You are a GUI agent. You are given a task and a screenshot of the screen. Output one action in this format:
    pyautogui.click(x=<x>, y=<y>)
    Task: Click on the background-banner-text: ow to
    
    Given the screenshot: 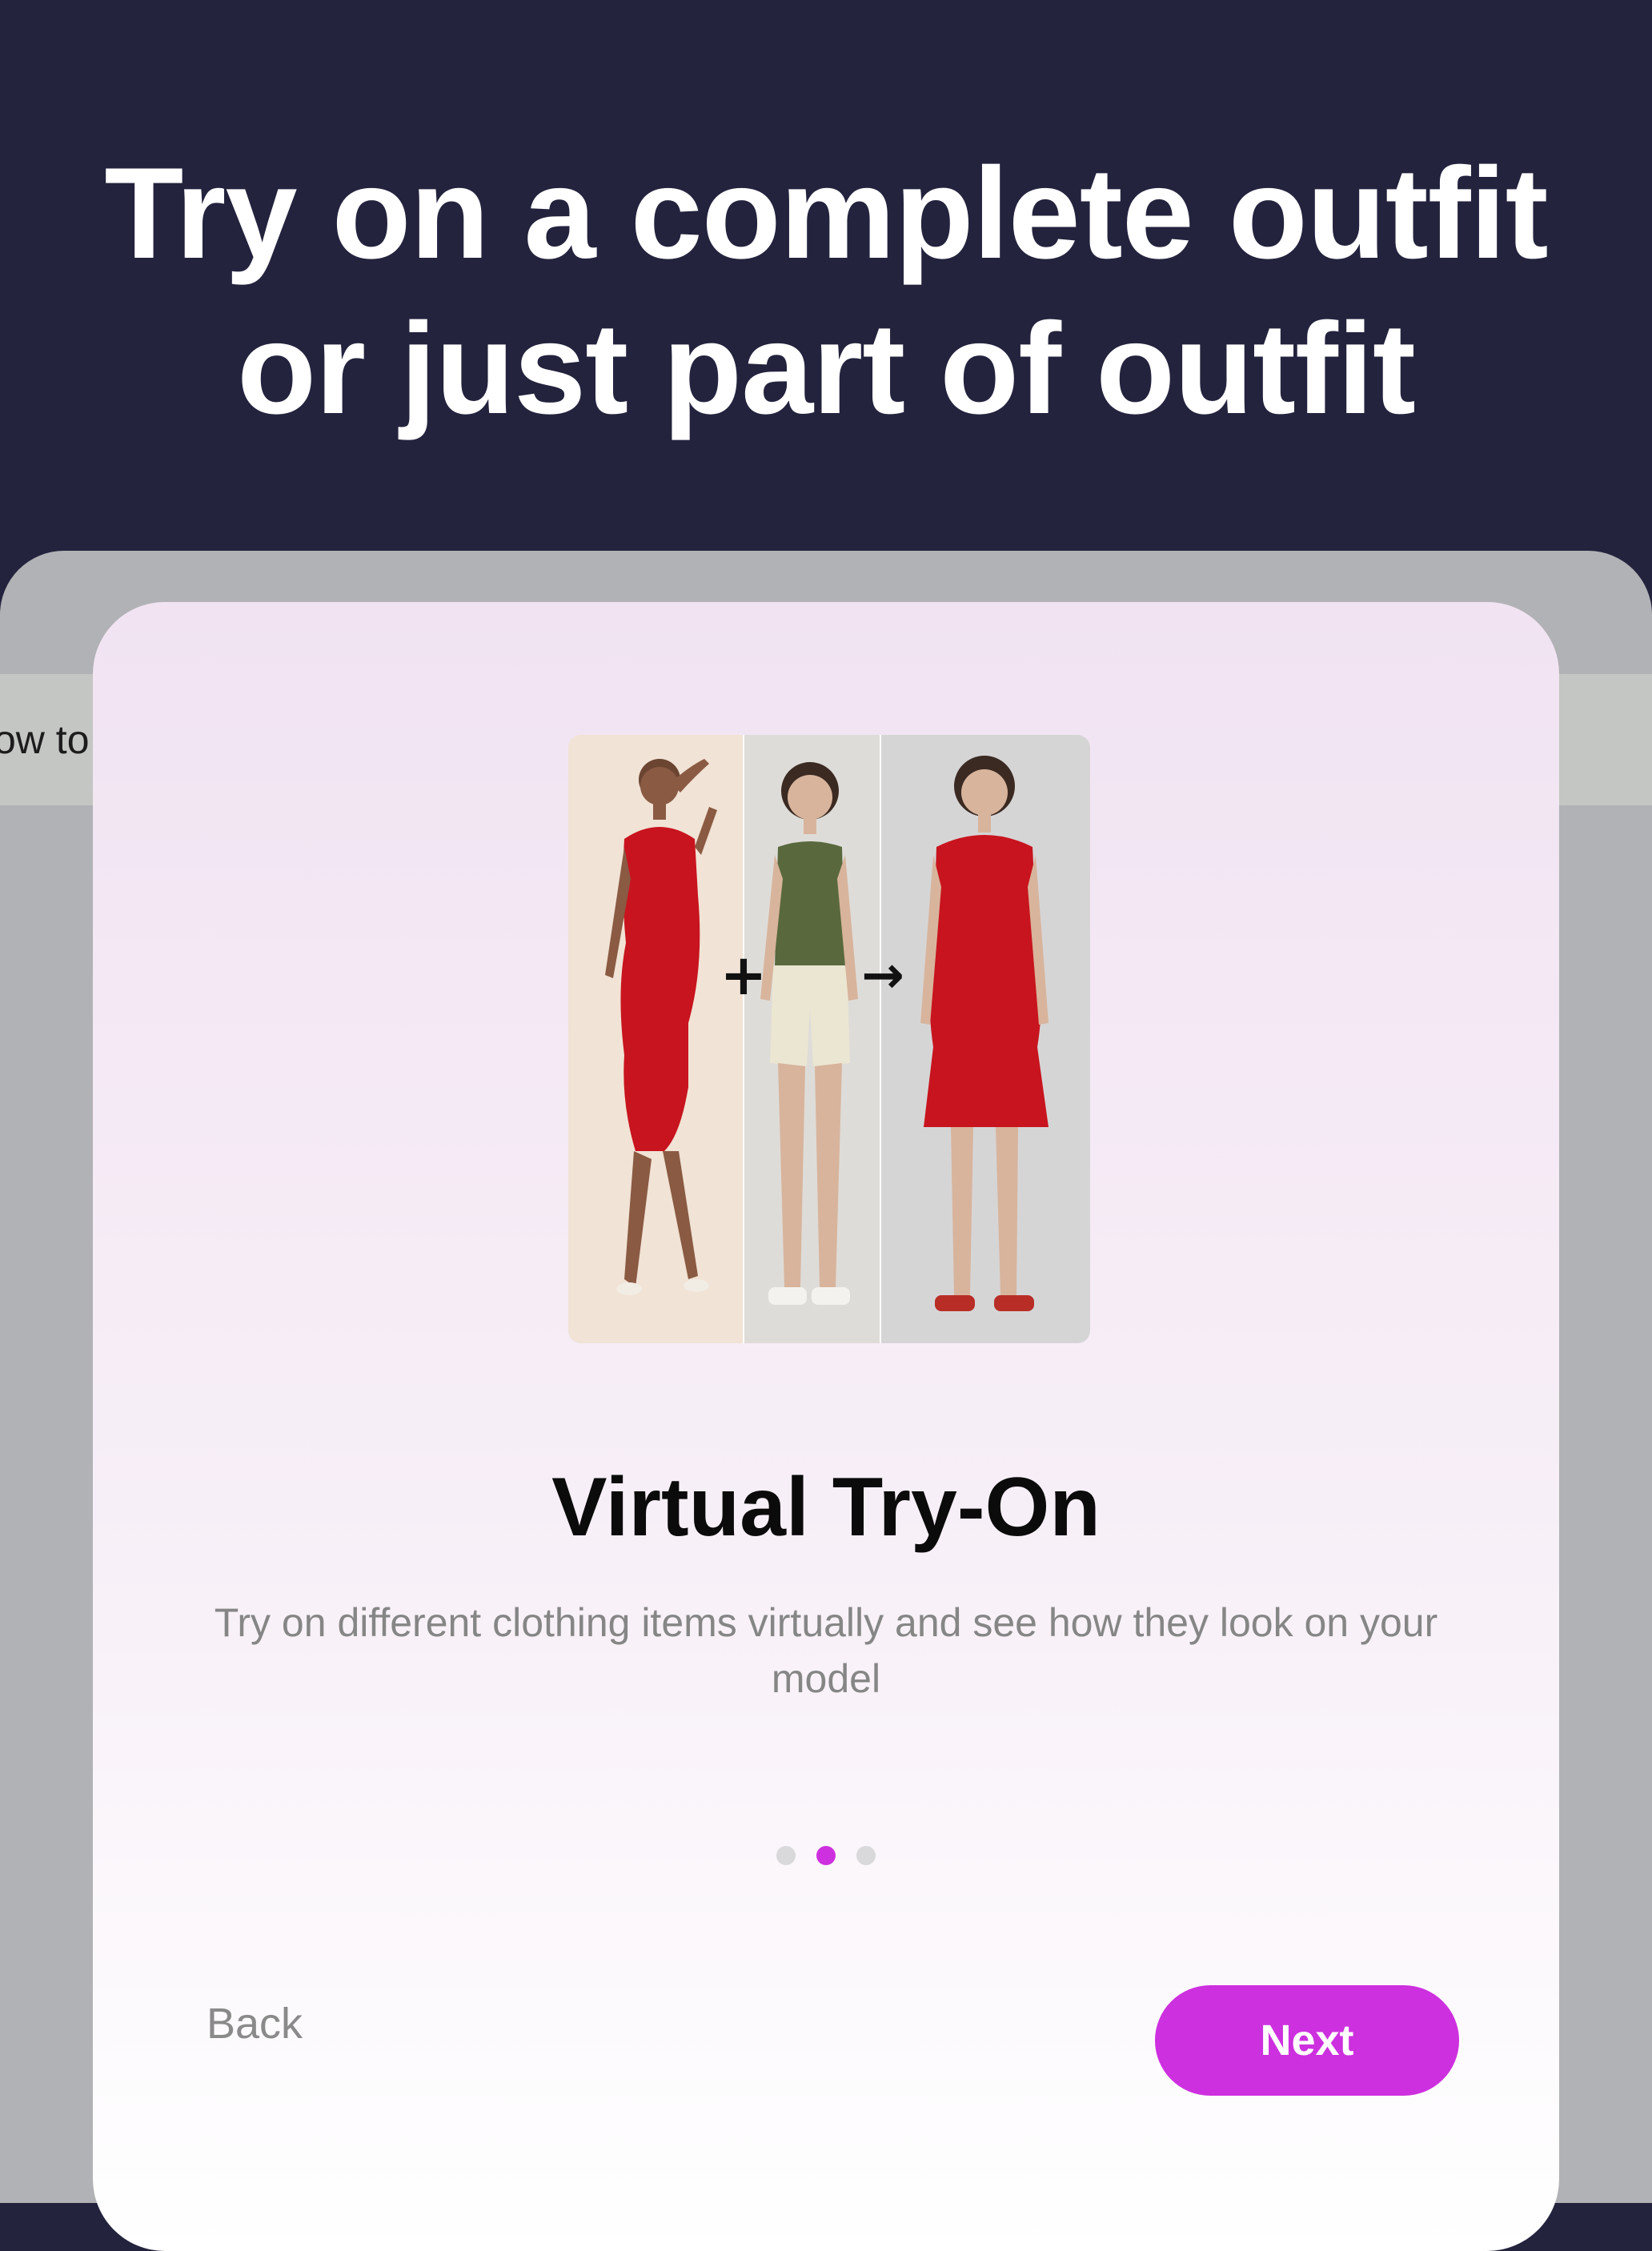 What is the action you would take?
    pyautogui.click(x=45, y=739)
    